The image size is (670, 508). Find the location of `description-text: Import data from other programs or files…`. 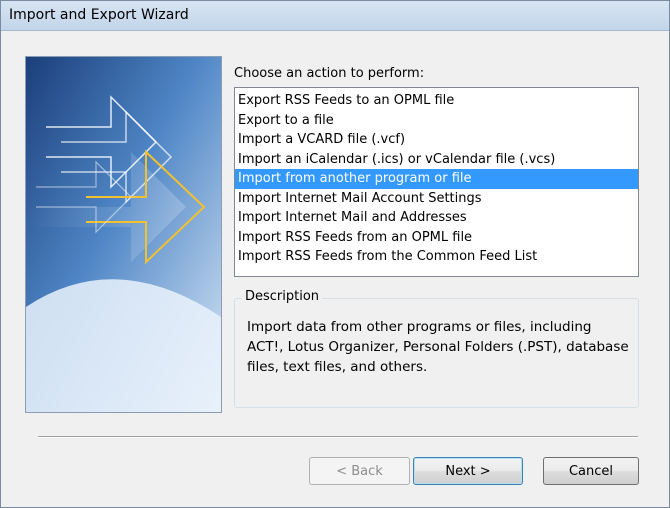

description-text: Import data from other programs or files… is located at coordinates (438, 347).